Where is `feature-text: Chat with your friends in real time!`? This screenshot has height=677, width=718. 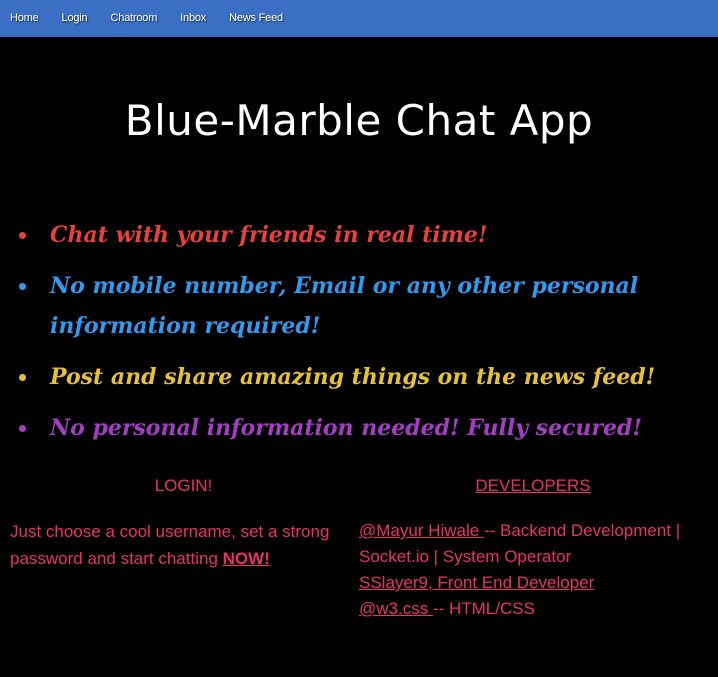
feature-text: Chat with your friends in real time! is located at coordinates (269, 235).